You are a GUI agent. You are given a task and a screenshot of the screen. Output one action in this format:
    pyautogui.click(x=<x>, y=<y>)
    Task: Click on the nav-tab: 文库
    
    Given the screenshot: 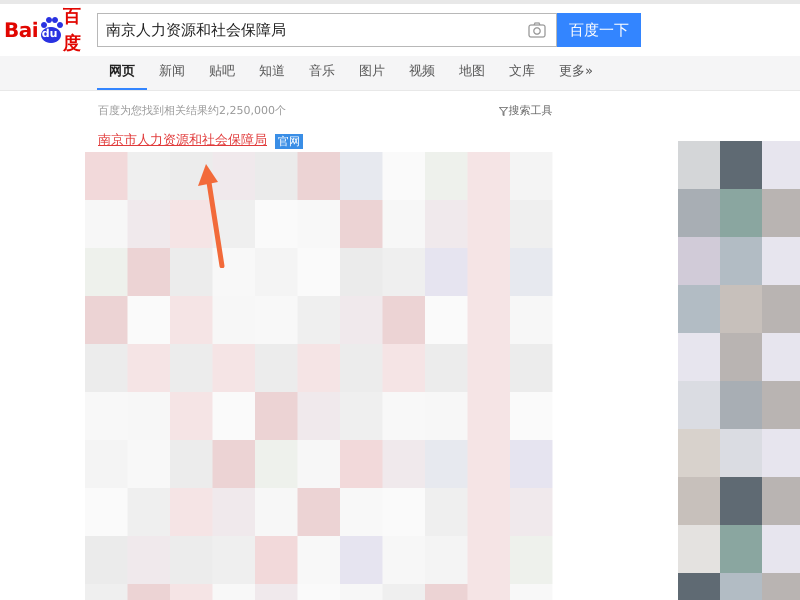 What is the action you would take?
    pyautogui.click(x=522, y=73)
    